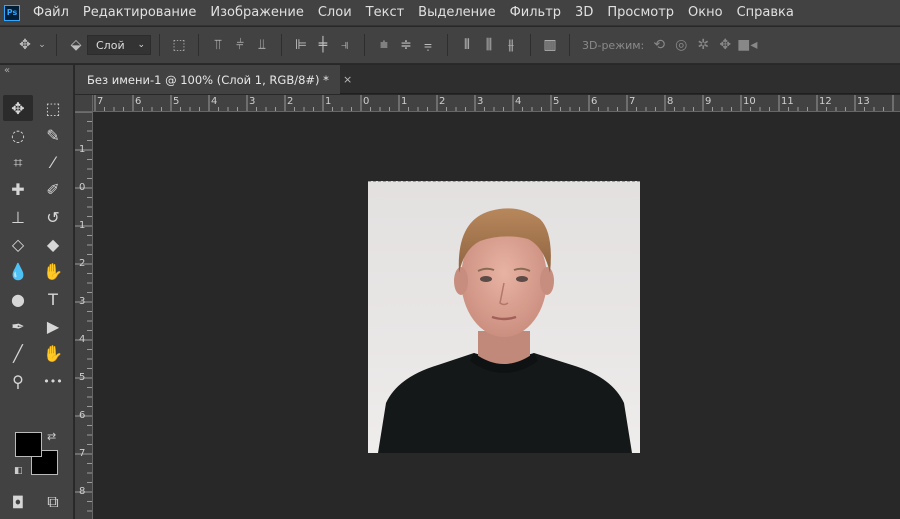 The image size is (900, 519). What do you see at coordinates (76, 45) in the screenshot?
I see `layers-stack-icon: ⬙` at bounding box center [76, 45].